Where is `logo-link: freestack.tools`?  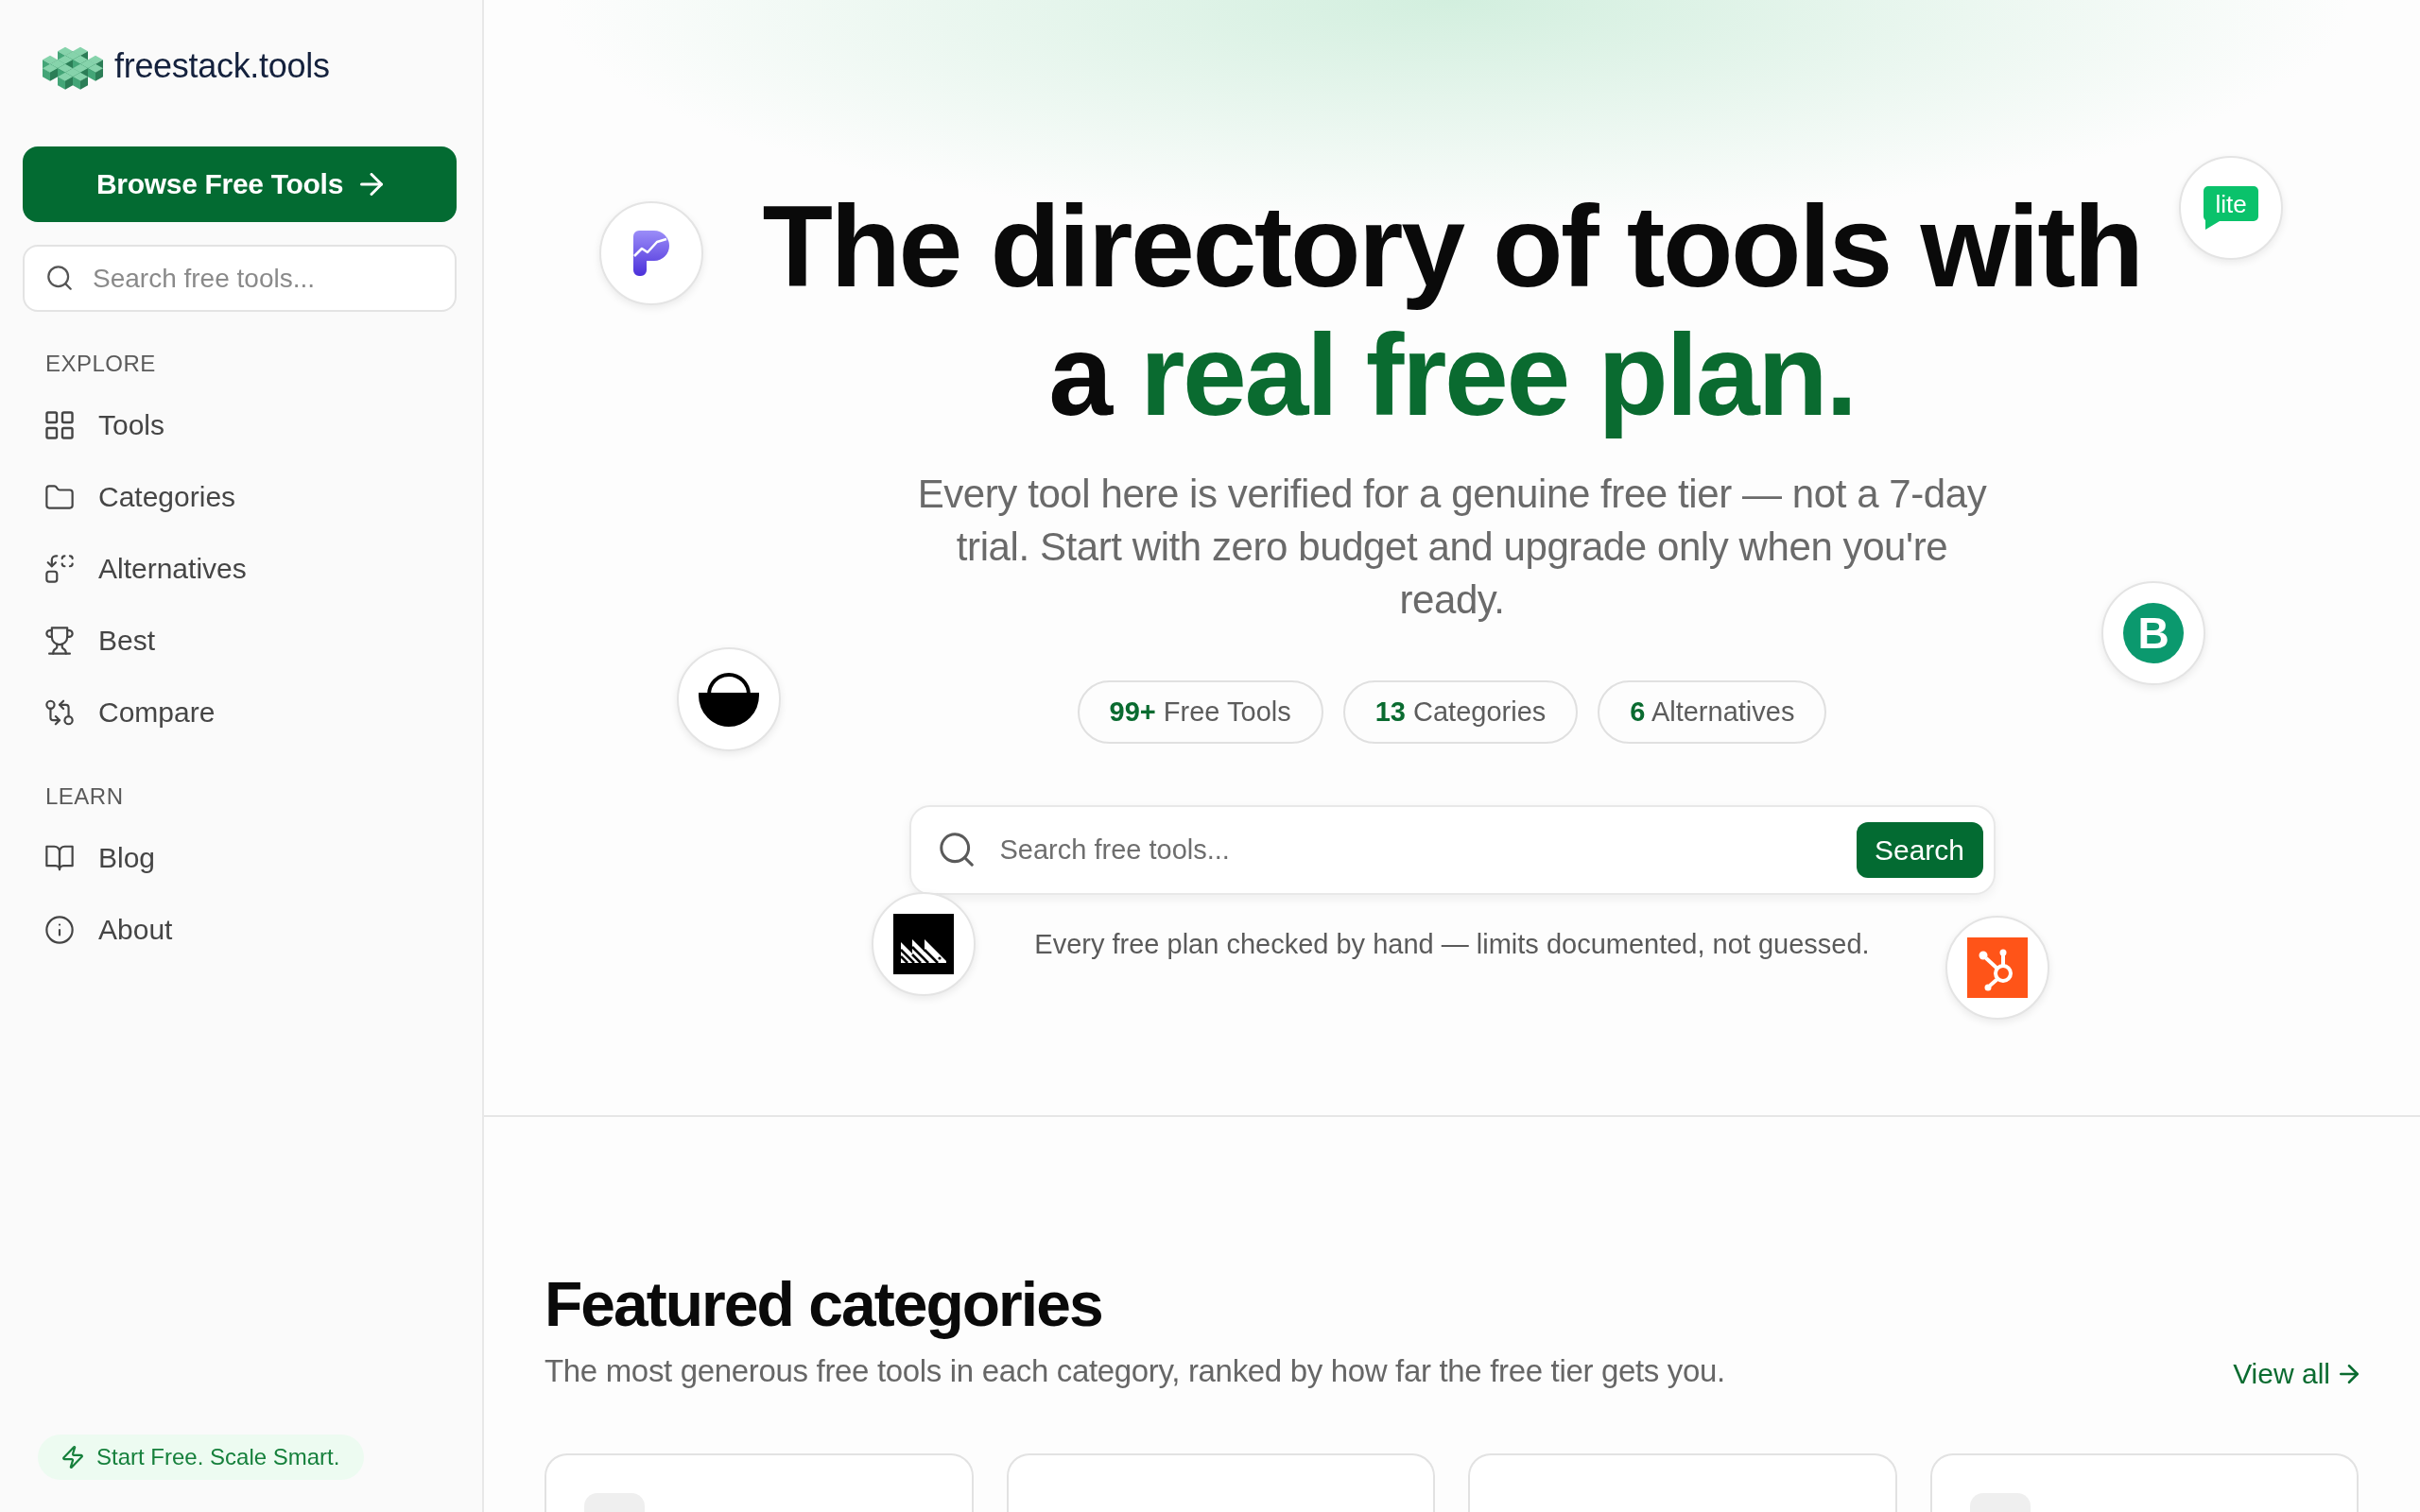 logo-link: freestack.tools is located at coordinates (186, 66).